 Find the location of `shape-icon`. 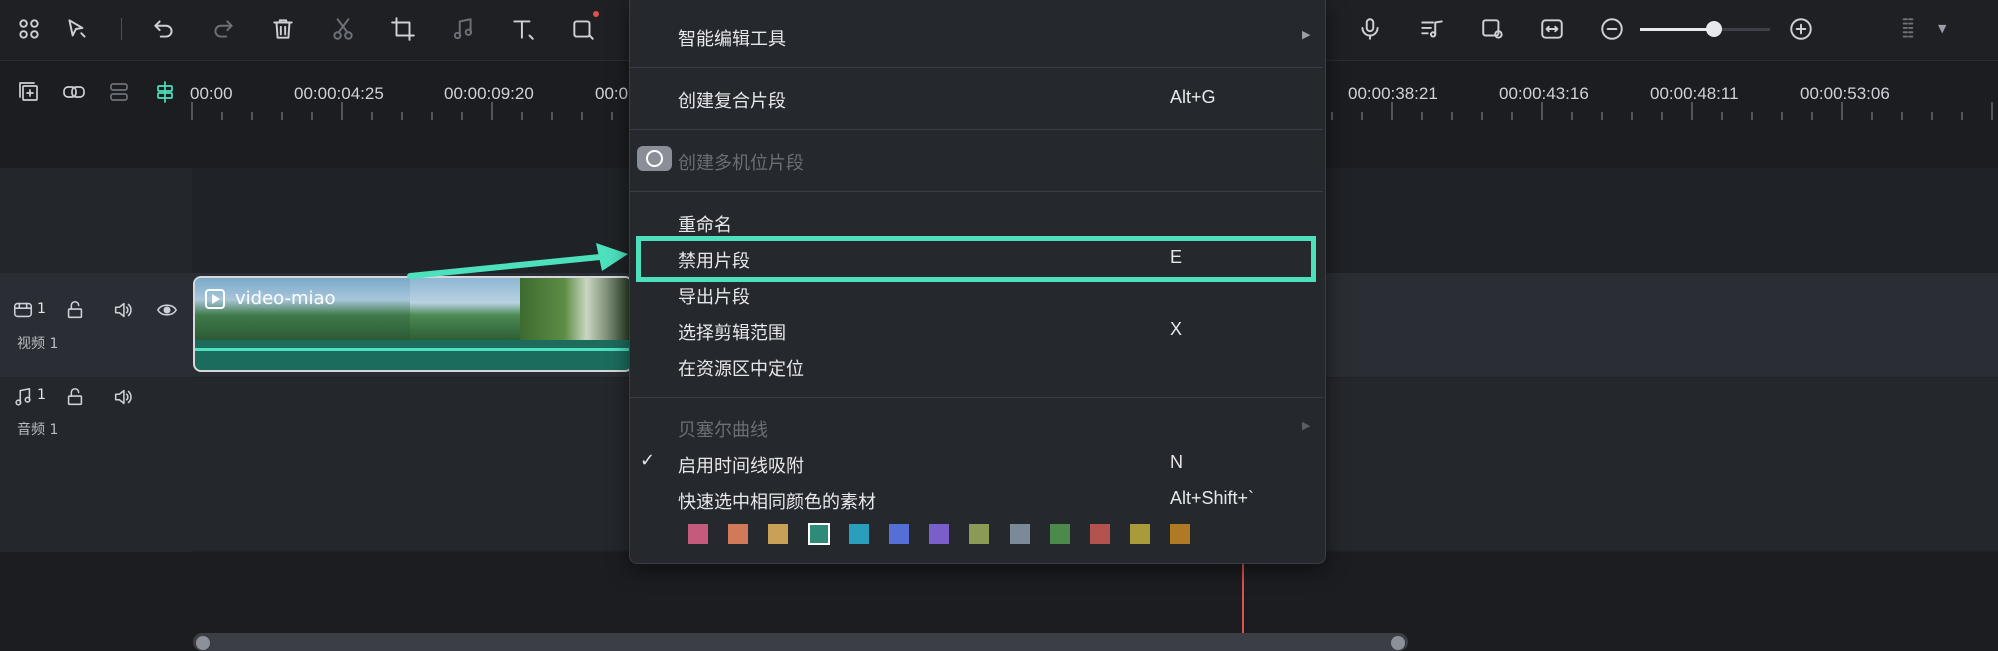

shape-icon is located at coordinates (583, 27).